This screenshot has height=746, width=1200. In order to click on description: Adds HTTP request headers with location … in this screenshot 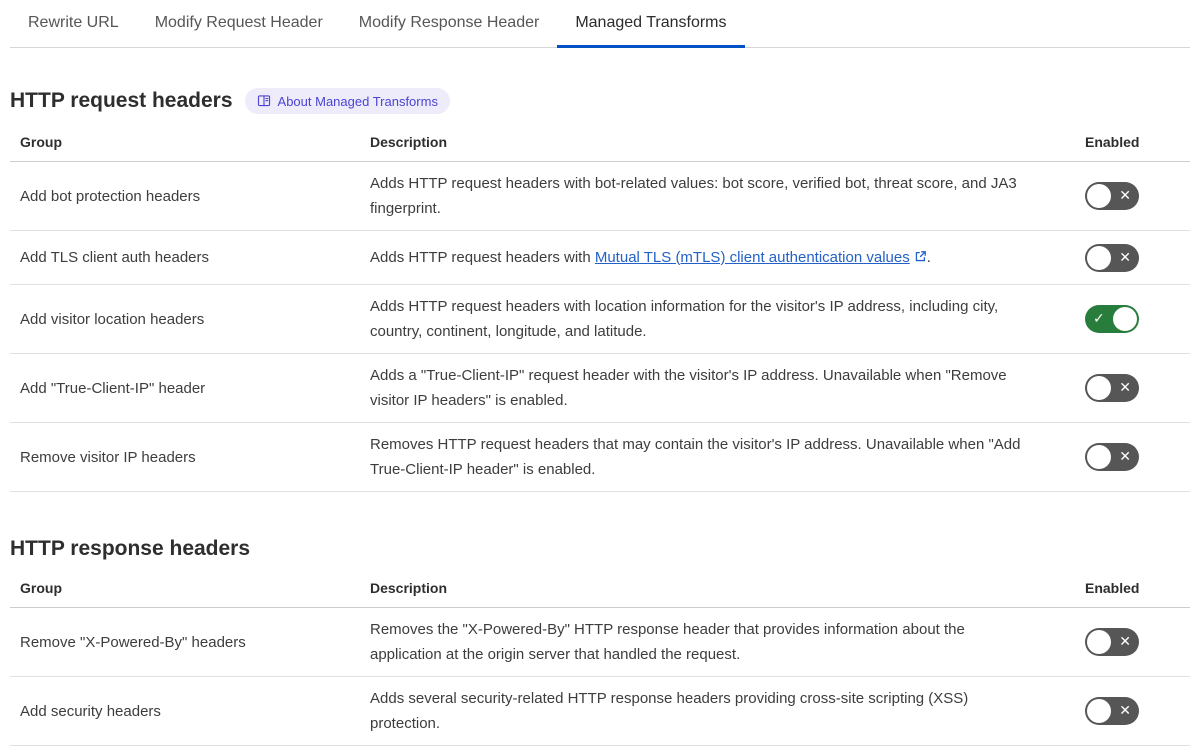, I will do `click(684, 319)`.